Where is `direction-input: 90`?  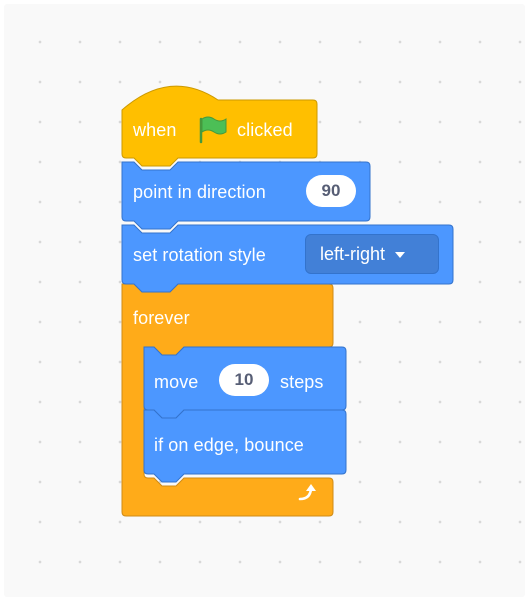
direction-input: 90 is located at coordinates (331, 191).